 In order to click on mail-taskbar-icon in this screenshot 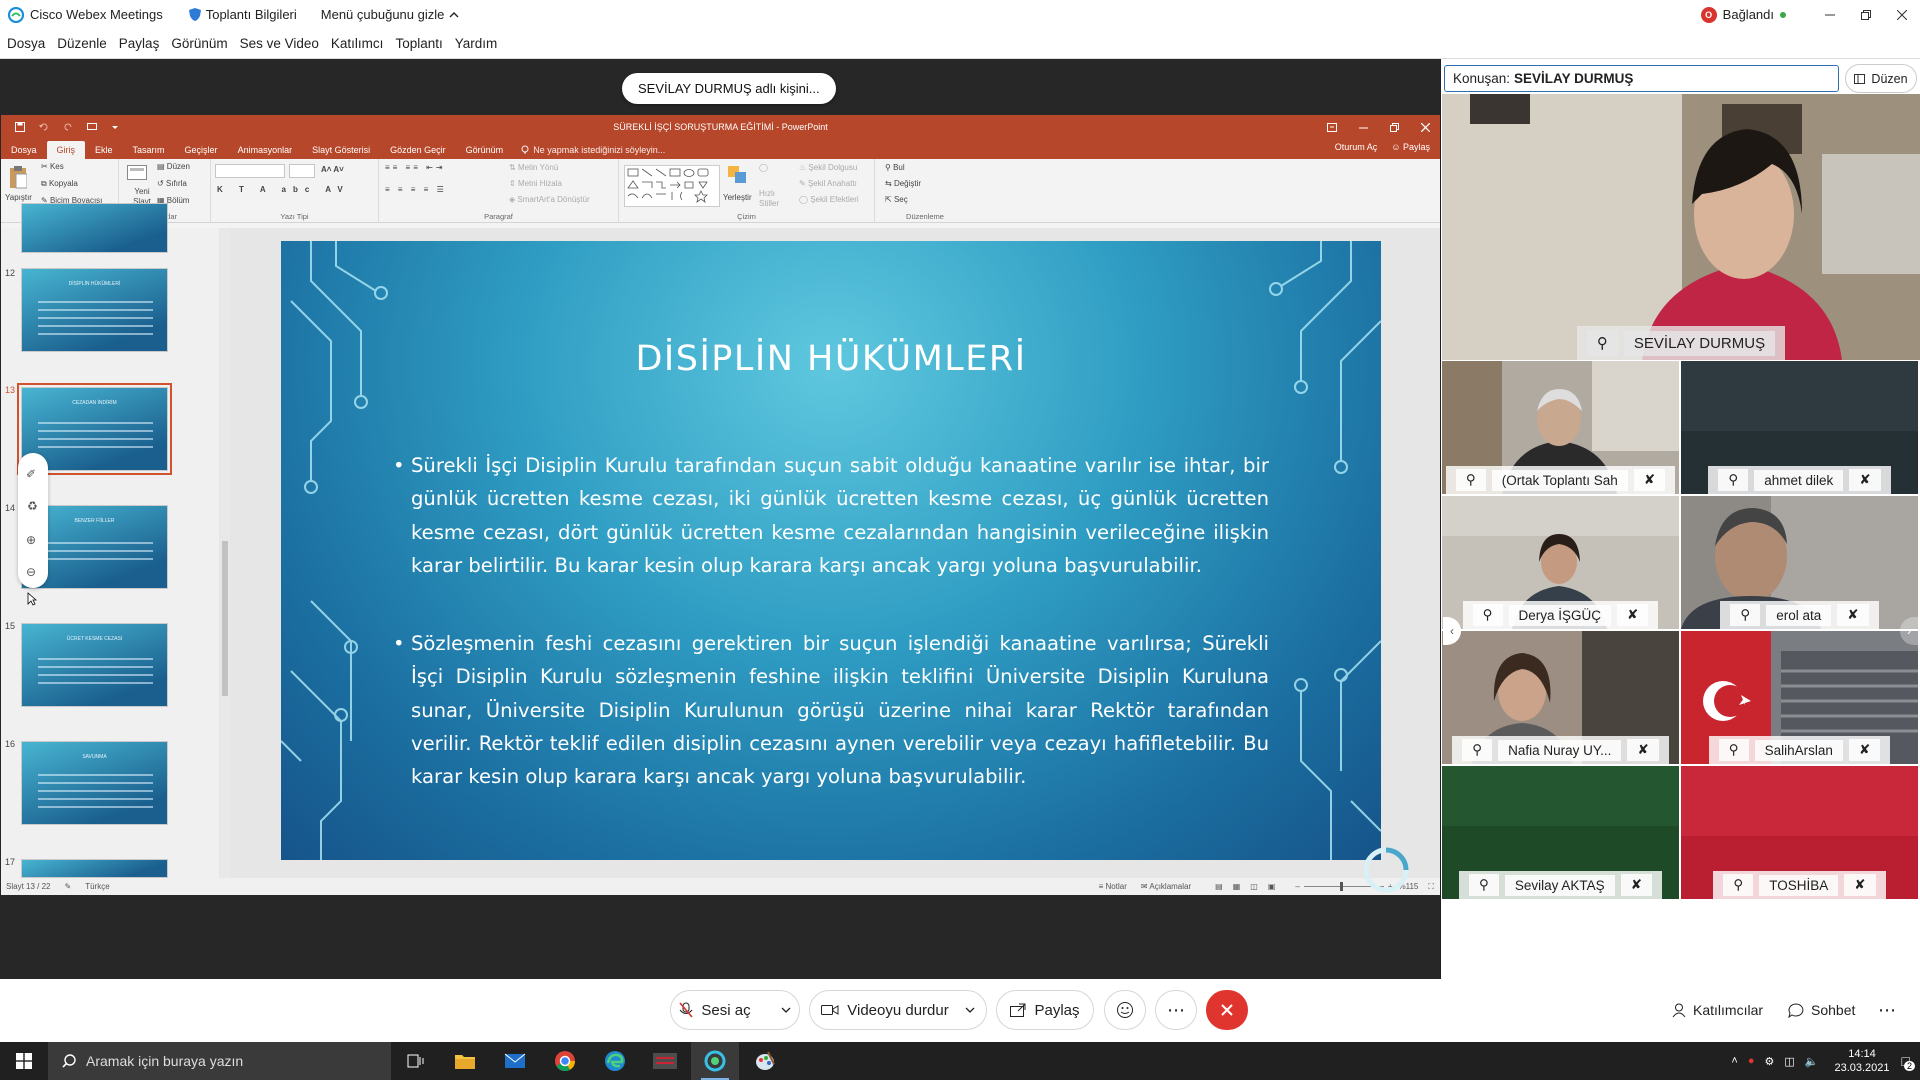, I will do `click(515, 1061)`.